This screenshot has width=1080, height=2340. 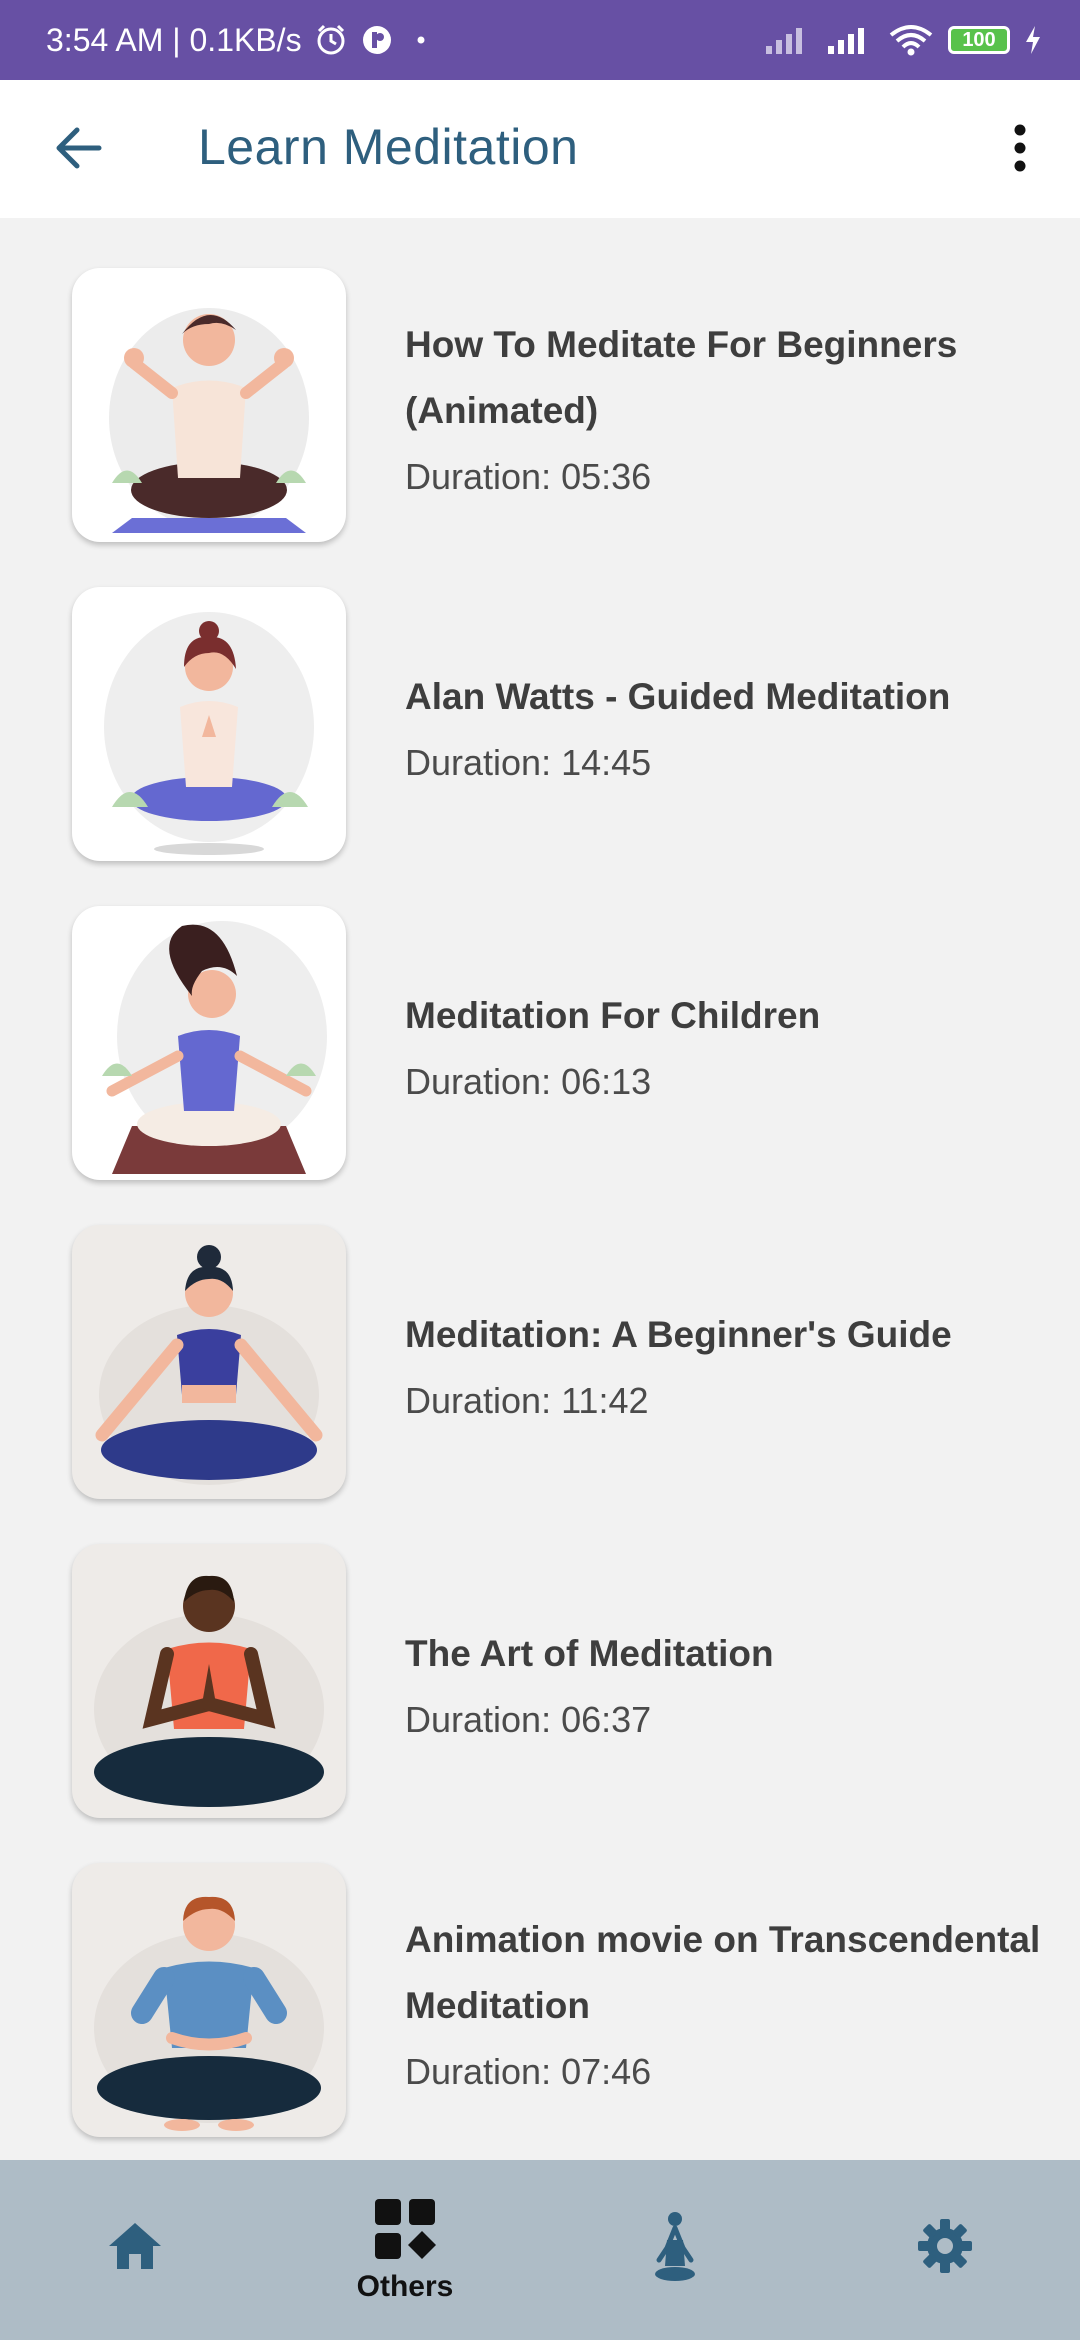 I want to click on item-title: How To Meditate For Beginners (Animated), so click(x=681, y=377).